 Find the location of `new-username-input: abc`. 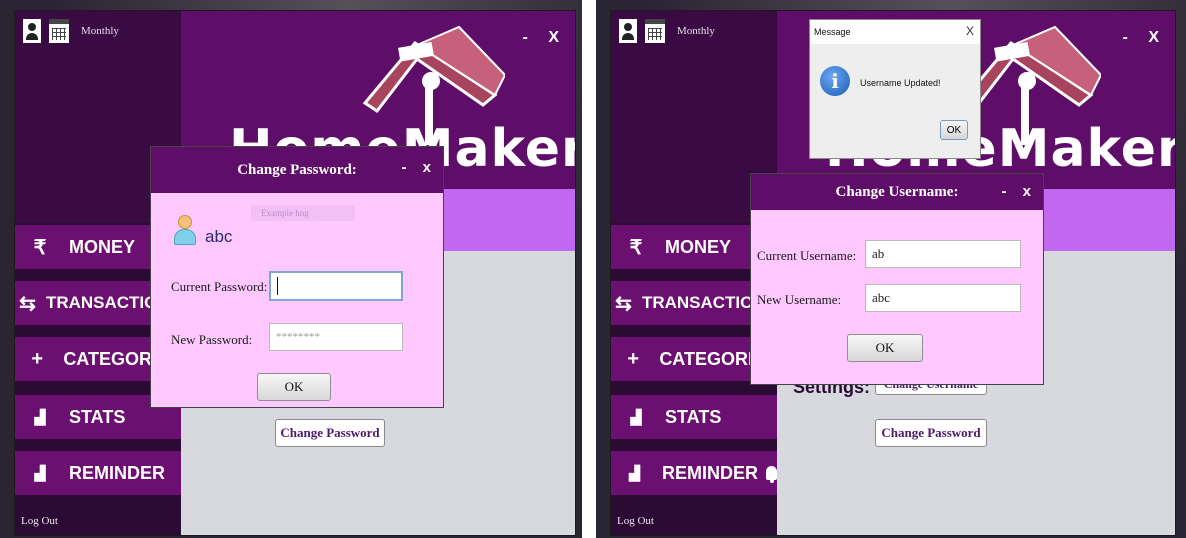

new-username-input: abc is located at coordinates (943, 298).